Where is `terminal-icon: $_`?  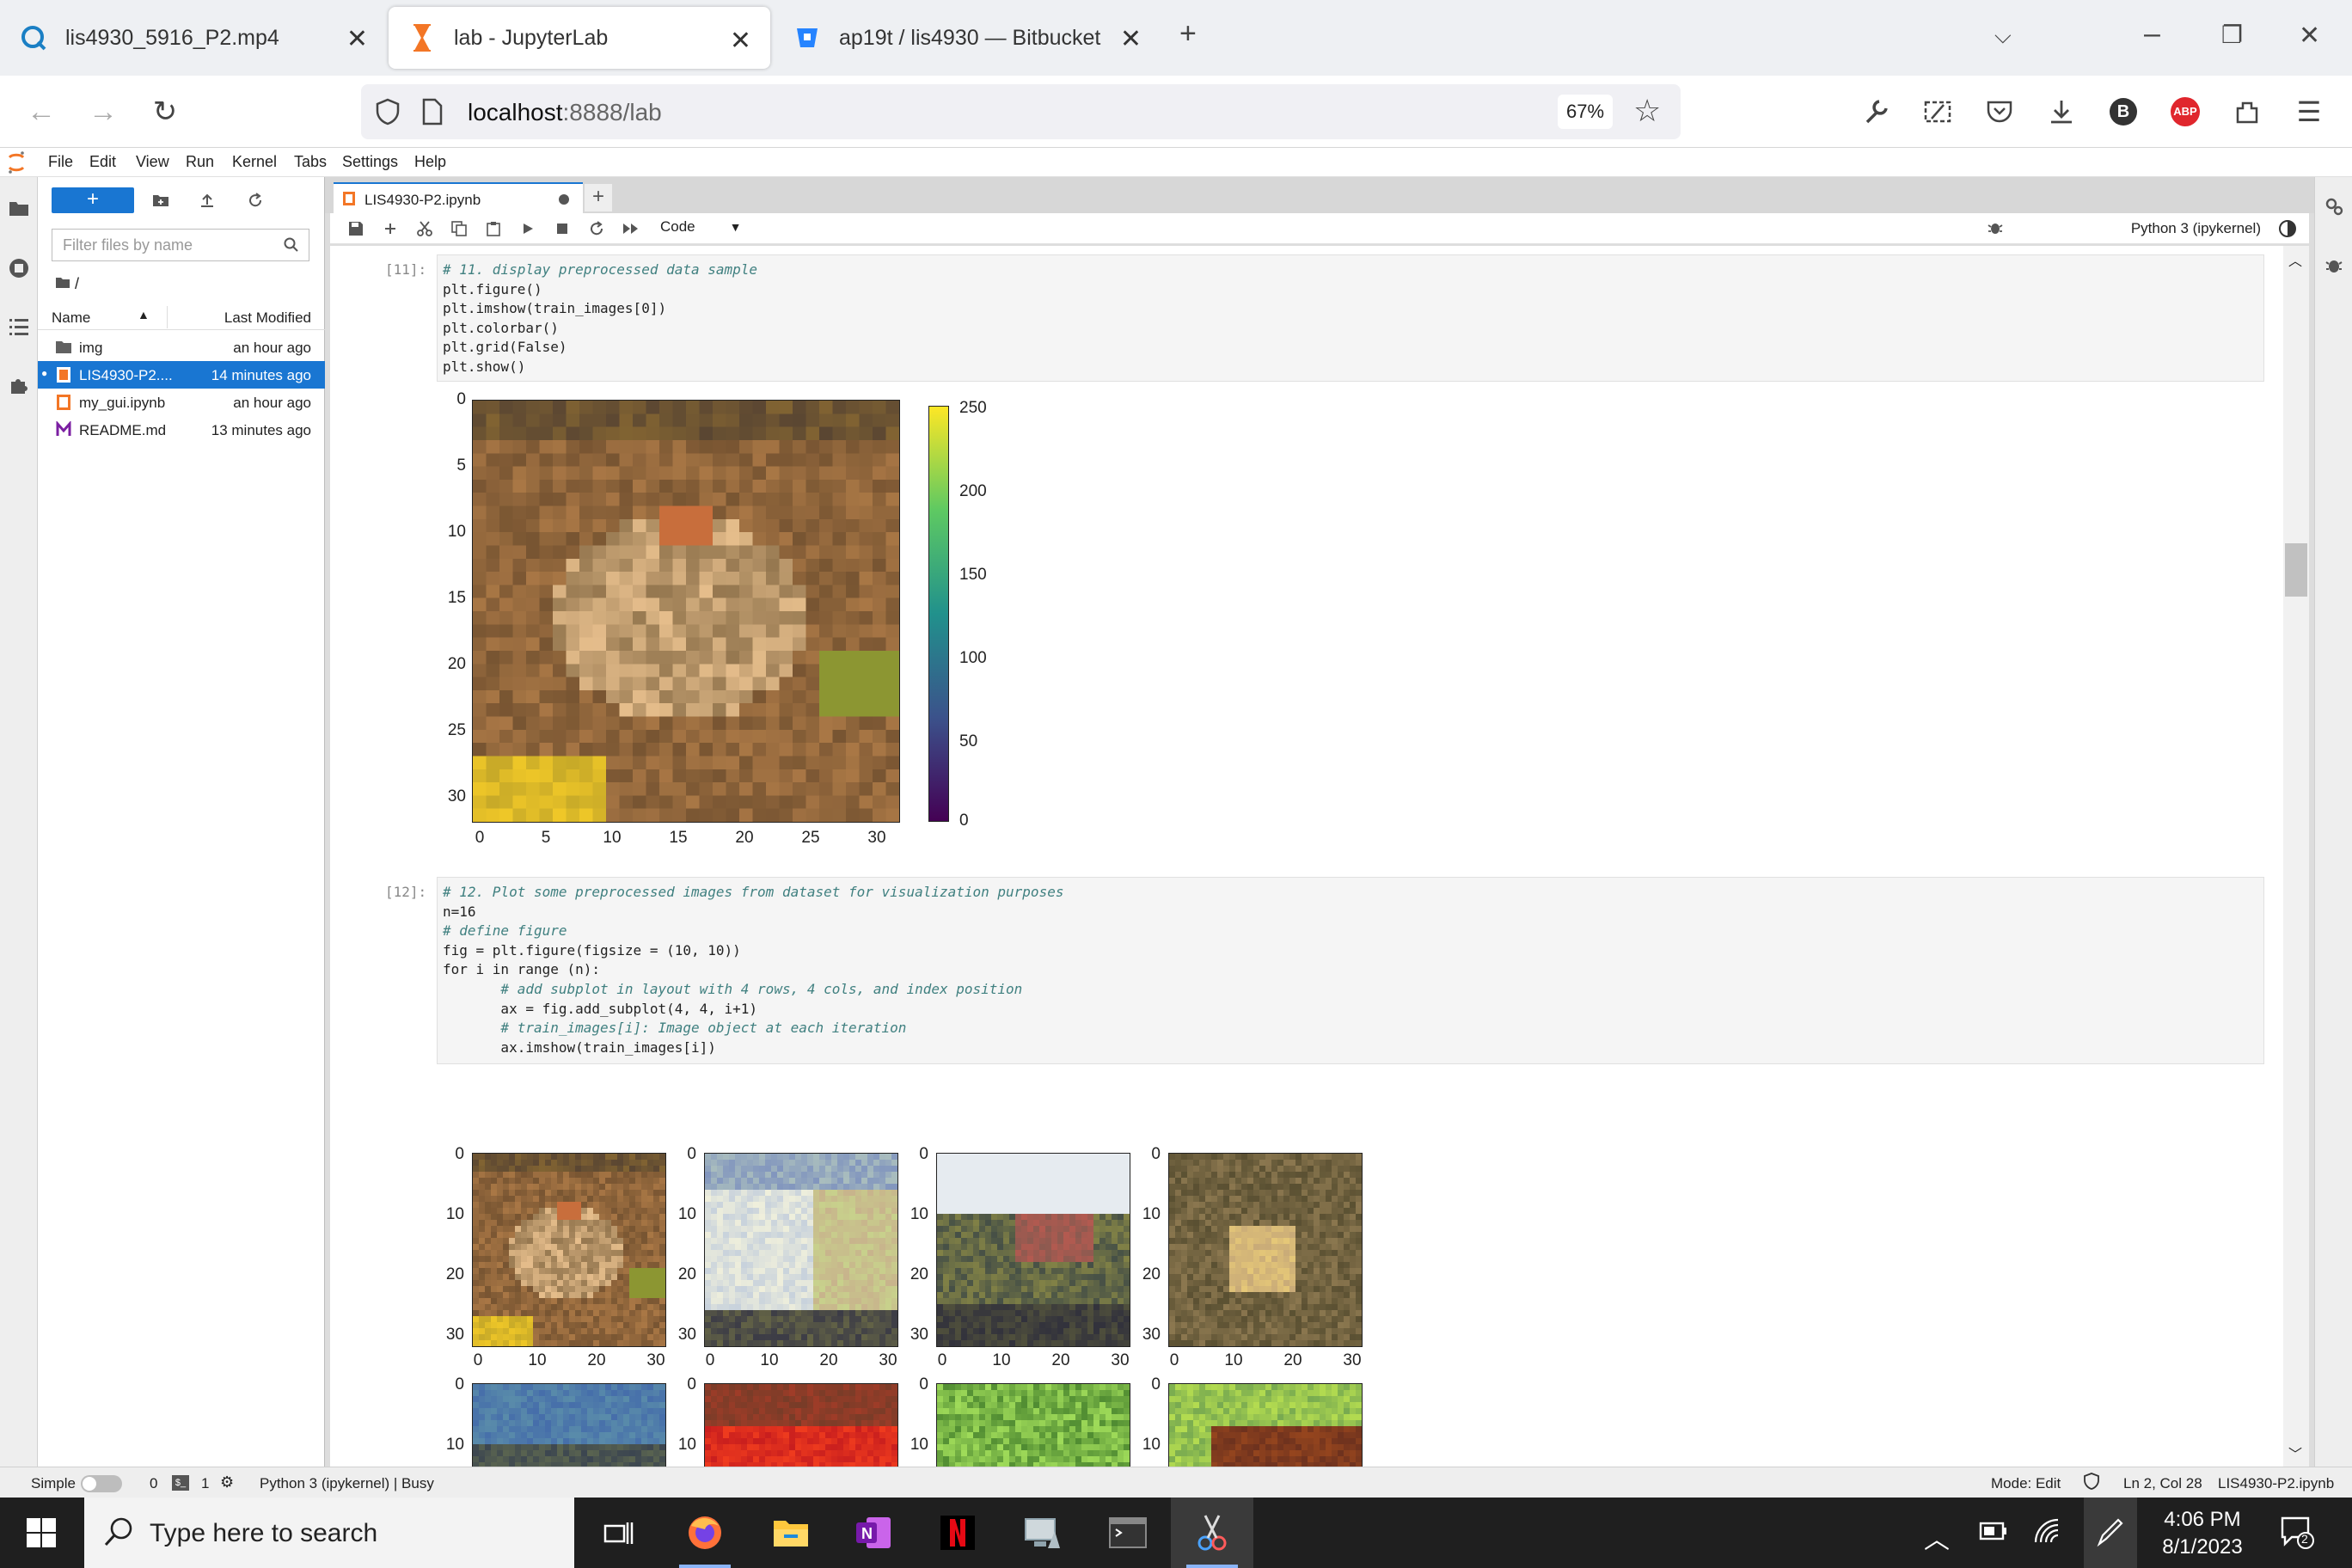
terminal-icon: $_ is located at coordinates (180, 1483).